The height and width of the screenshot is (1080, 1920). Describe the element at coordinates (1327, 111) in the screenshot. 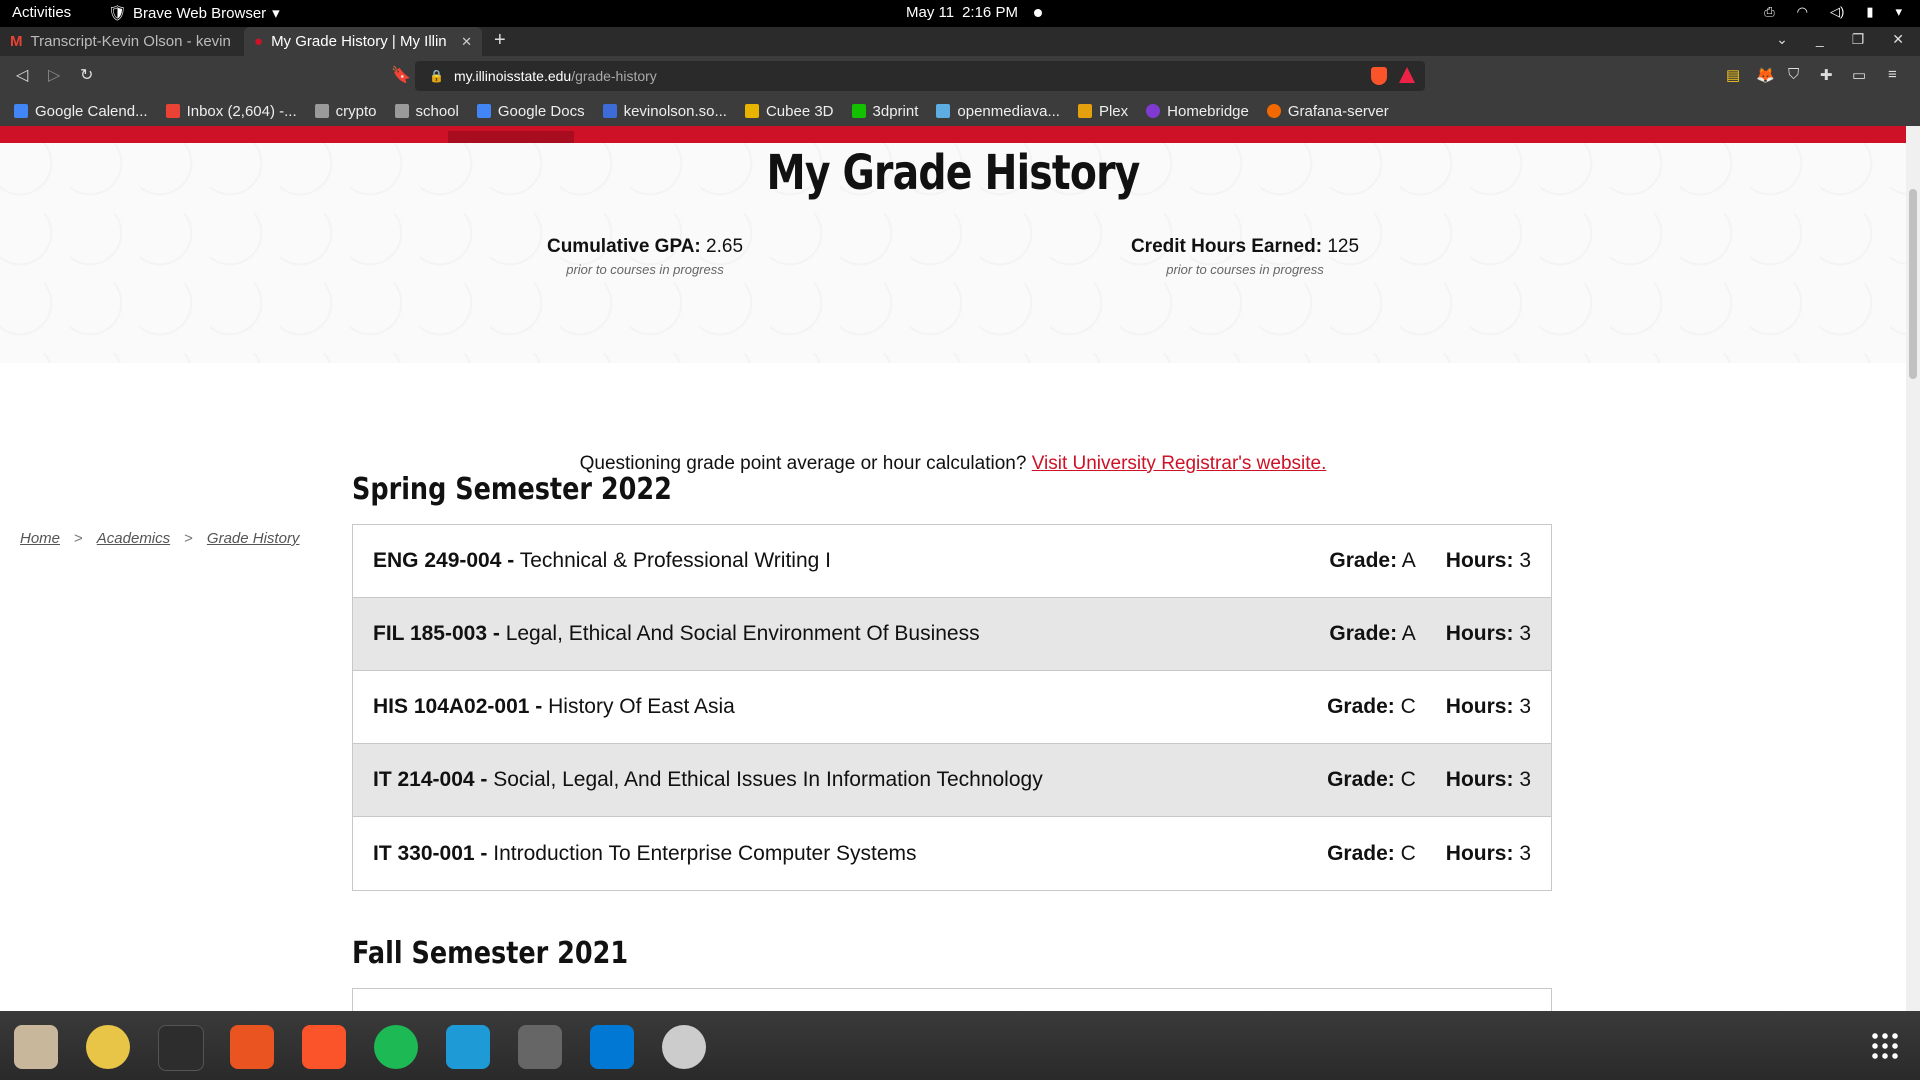

I see `bookmark-grafana: Grafana-server` at that location.